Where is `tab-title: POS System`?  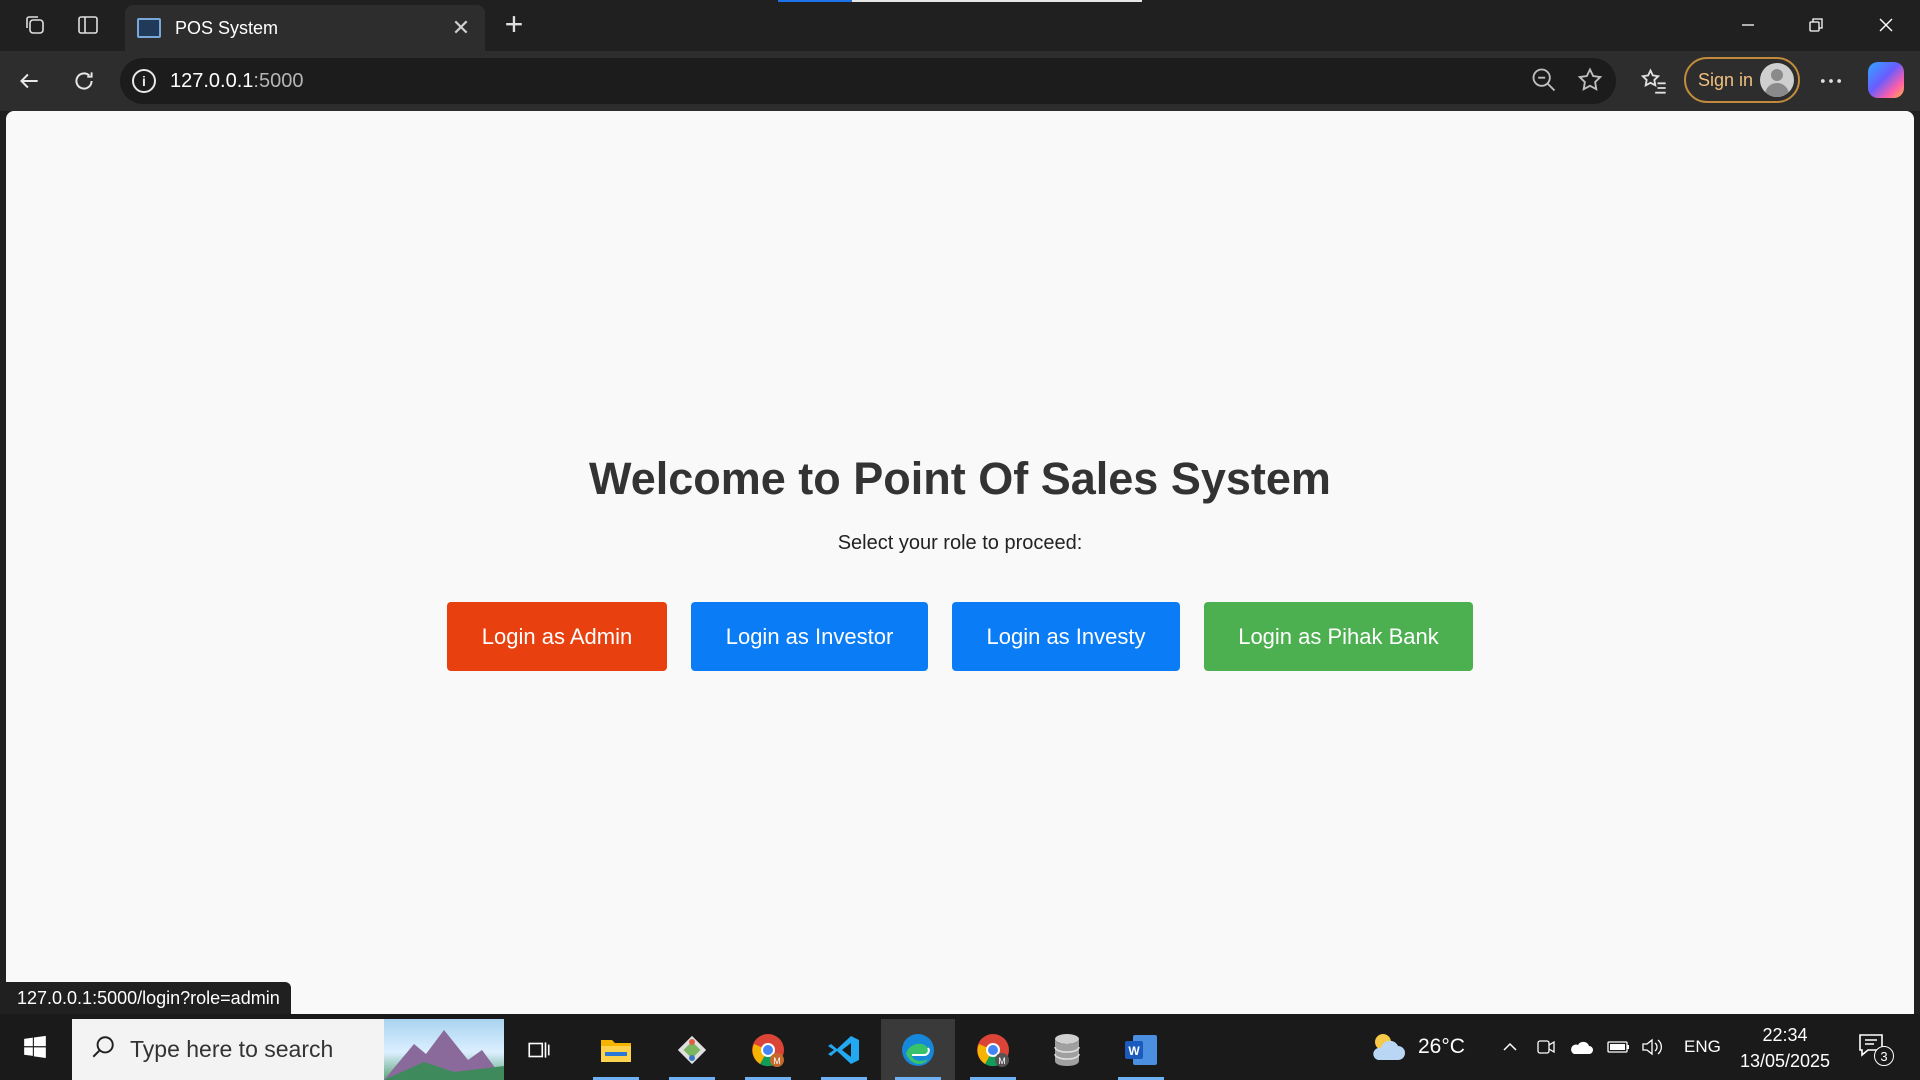 tab-title: POS System is located at coordinates (227, 27).